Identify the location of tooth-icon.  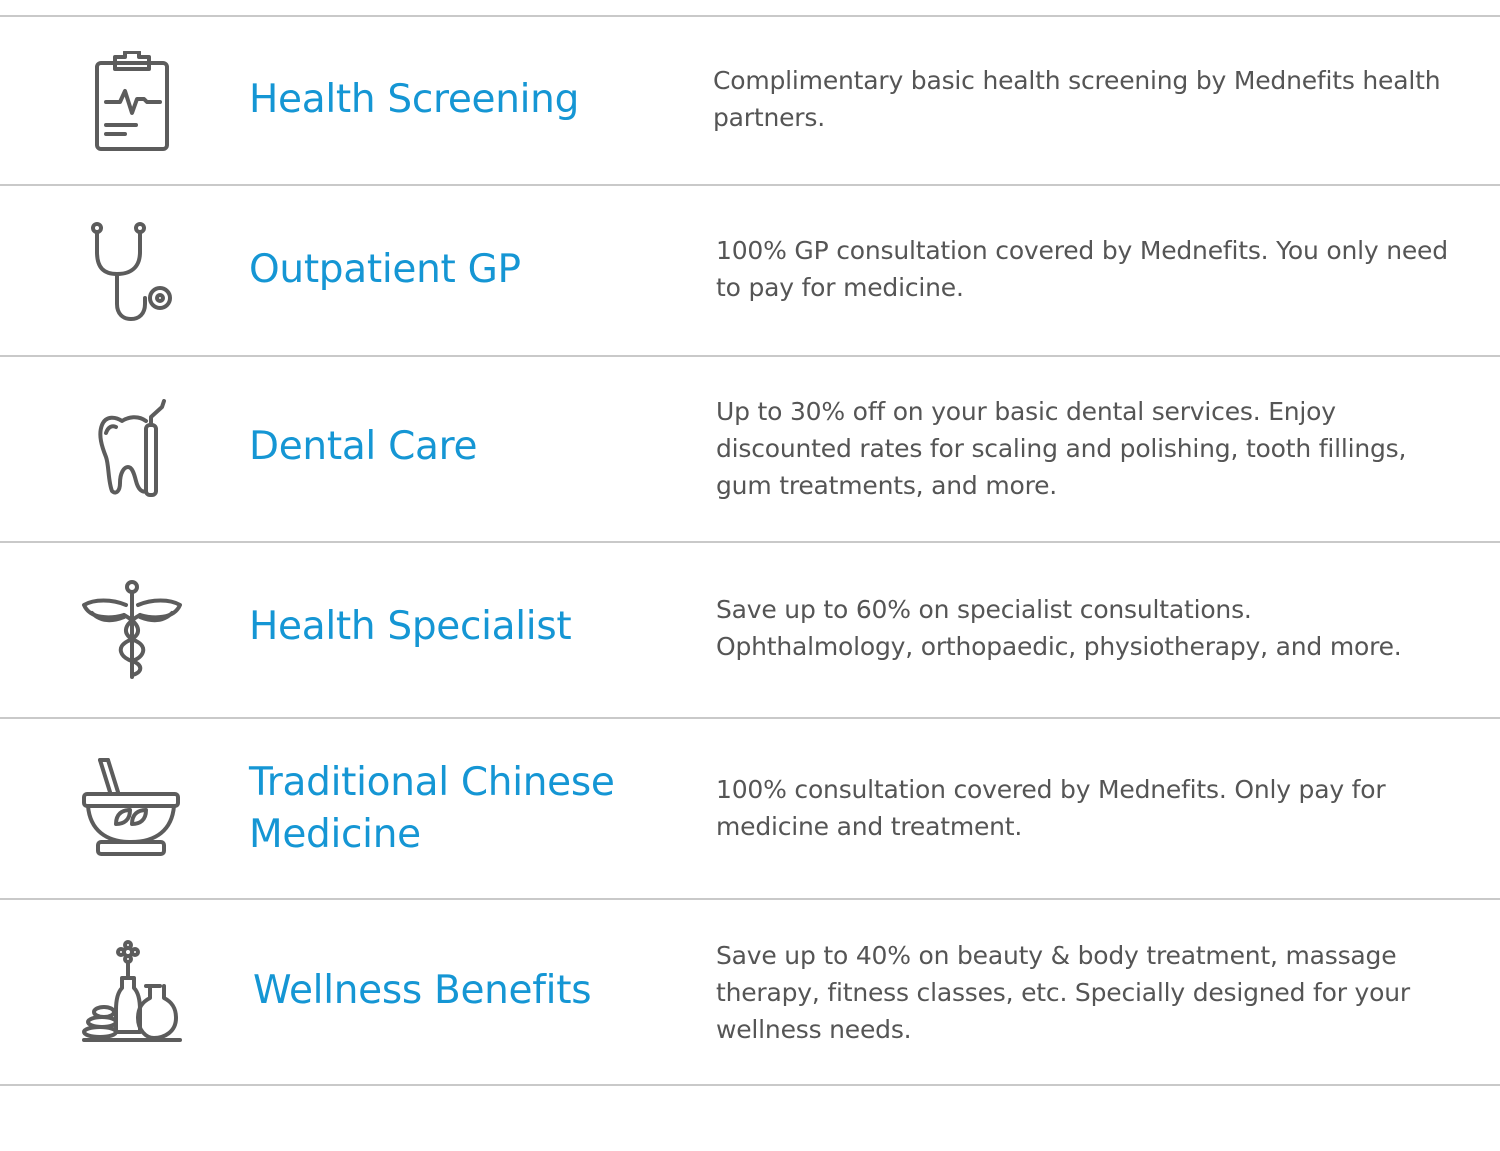
(132, 451).